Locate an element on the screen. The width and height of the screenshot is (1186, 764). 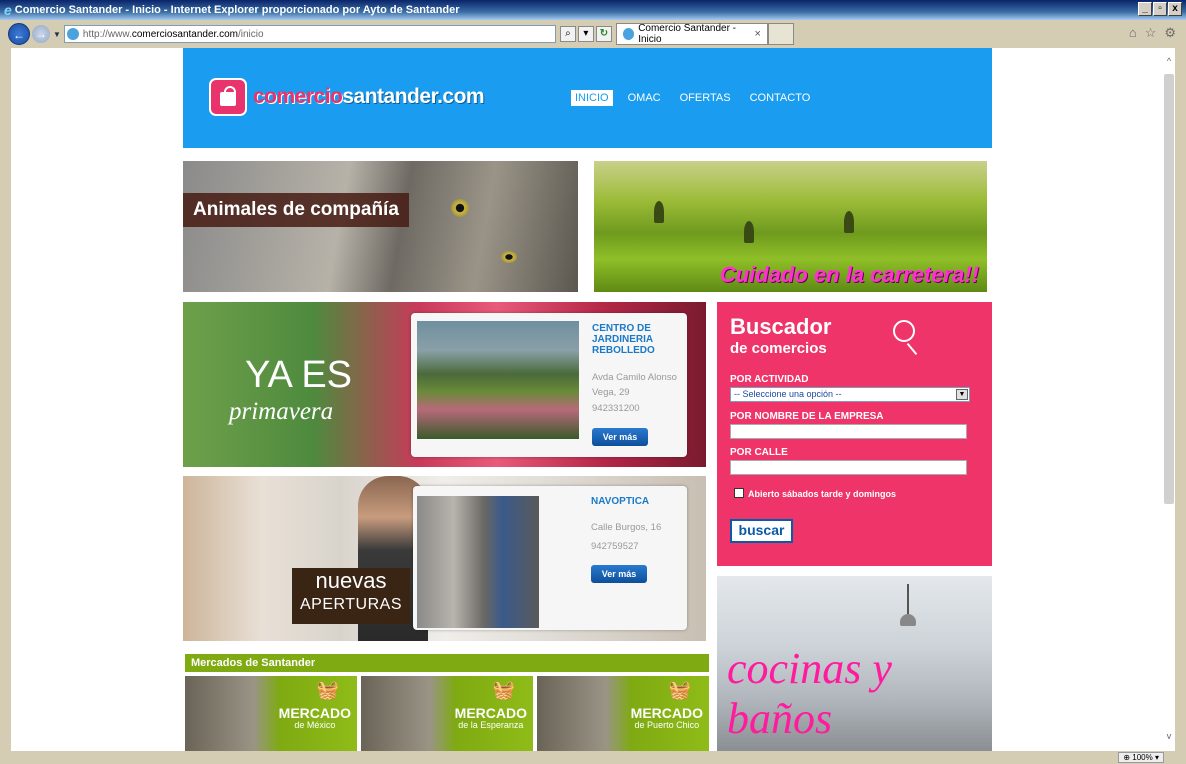
logo-text: comerciosantander.com is located at coordinates (369, 96).